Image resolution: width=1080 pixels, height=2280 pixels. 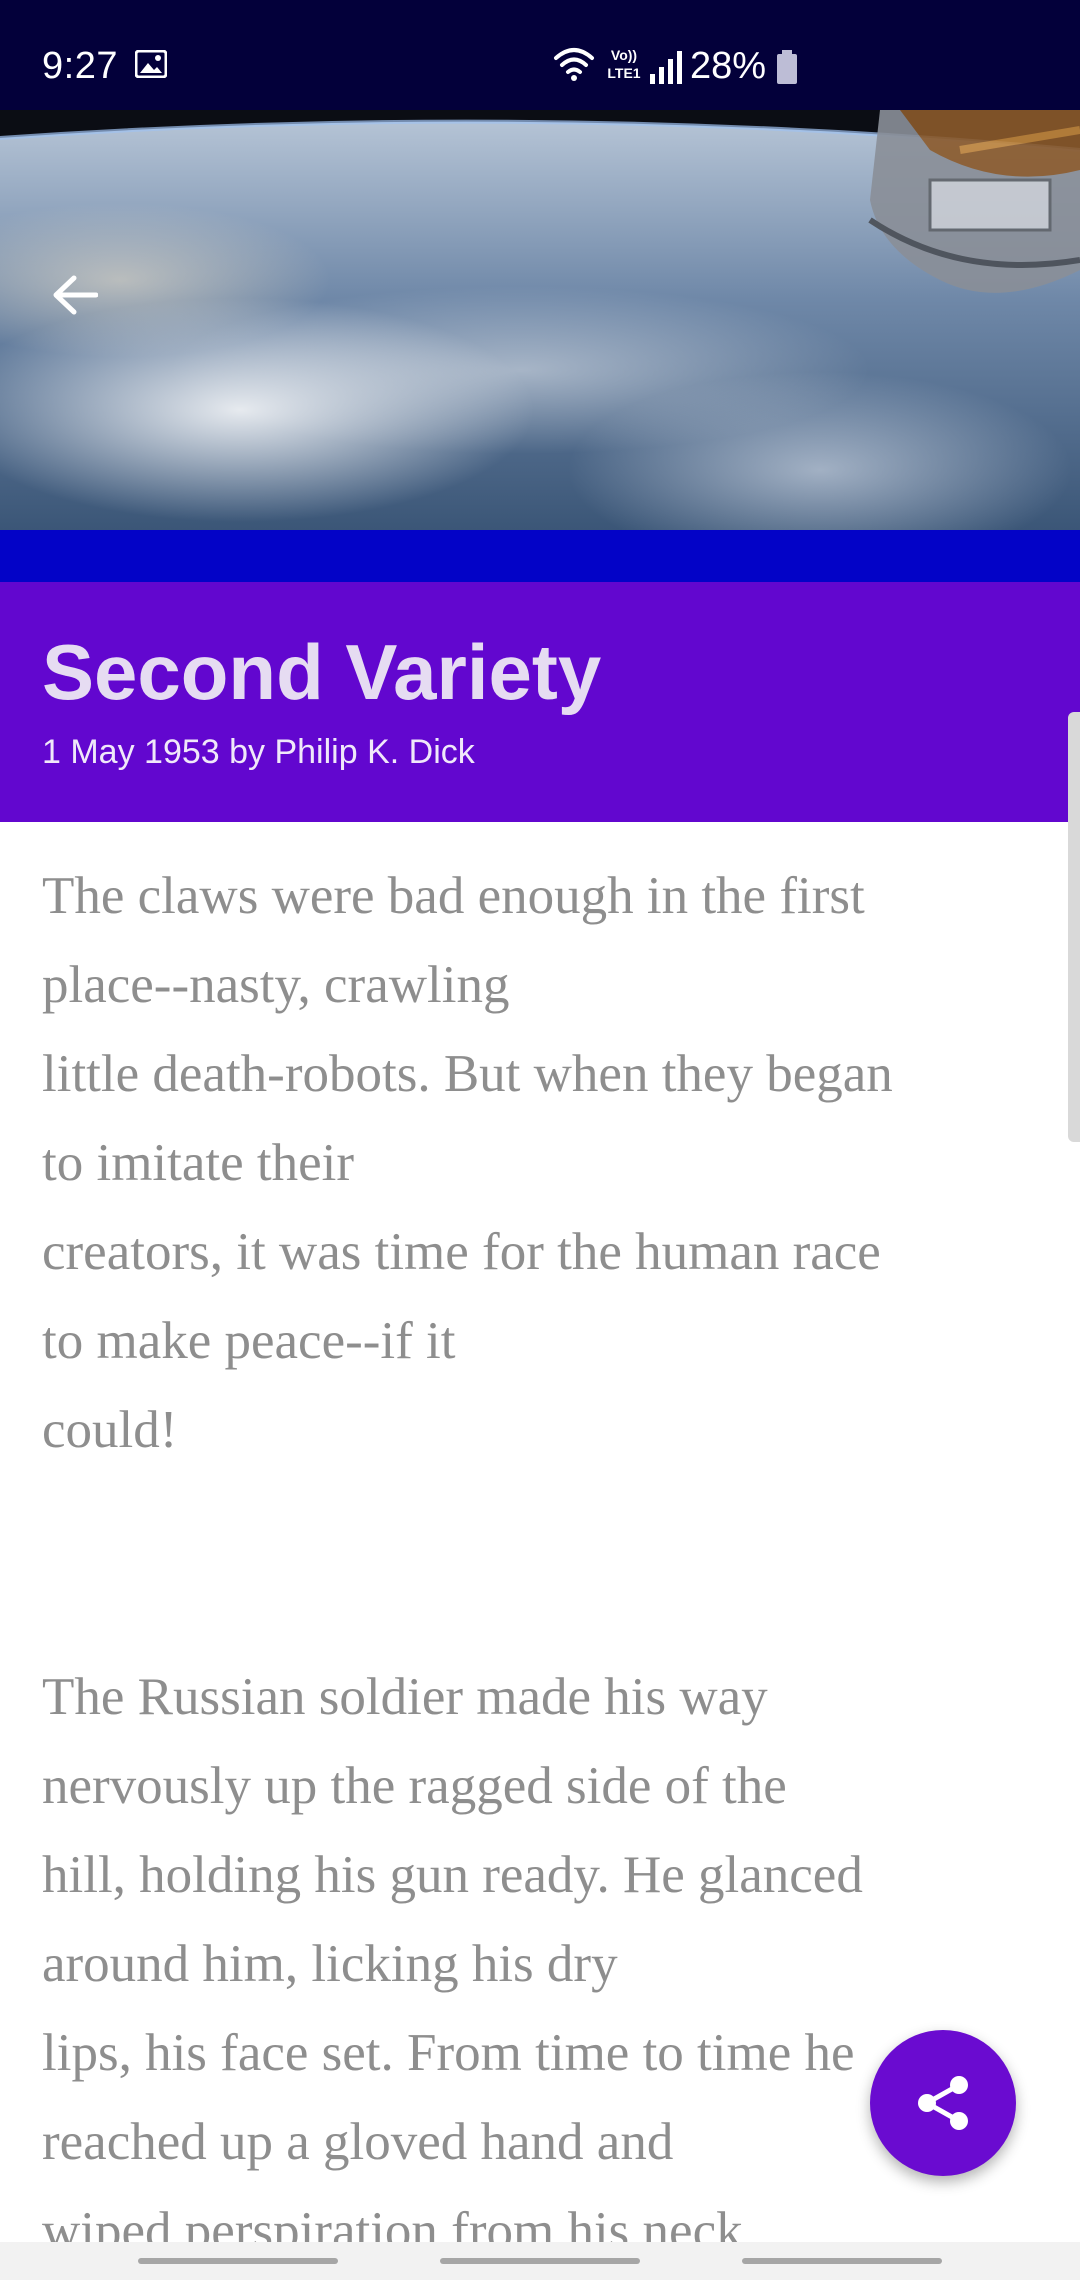 I want to click on gallery-icon, so click(x=151, y=64).